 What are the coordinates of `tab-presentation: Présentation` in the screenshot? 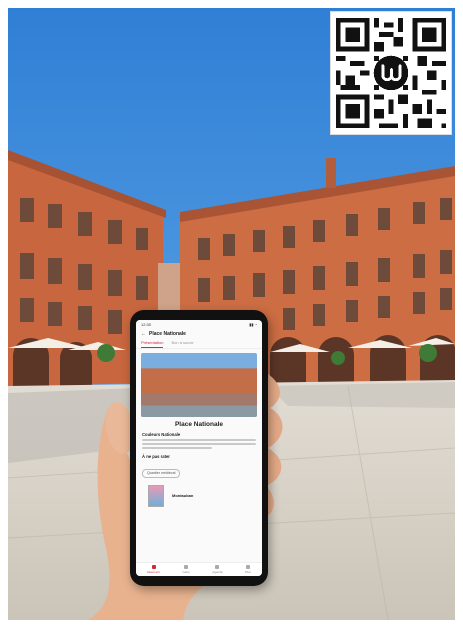 It's located at (152, 344).